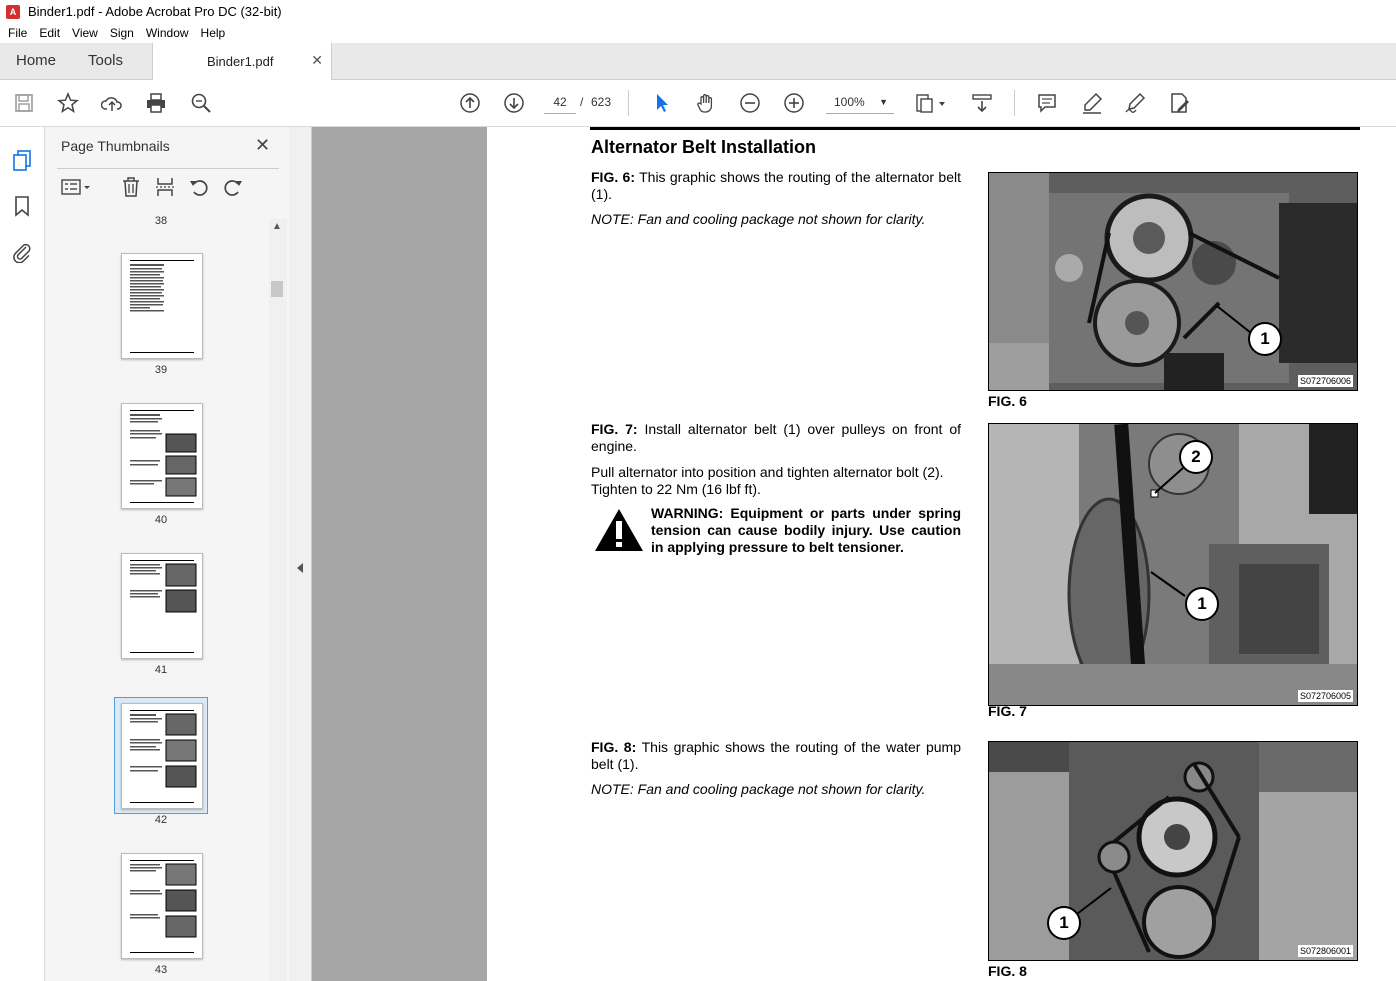 This screenshot has width=1396, height=981. I want to click on highlight-pen-icon, so click(1092, 103).